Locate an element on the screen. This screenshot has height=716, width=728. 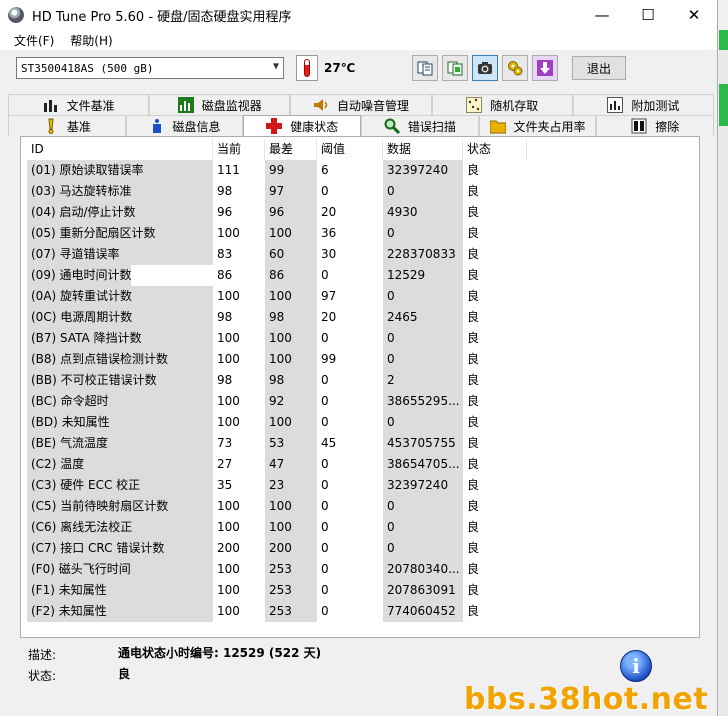
col-header-threshold: 阈值 is located at coordinates (350, 149).